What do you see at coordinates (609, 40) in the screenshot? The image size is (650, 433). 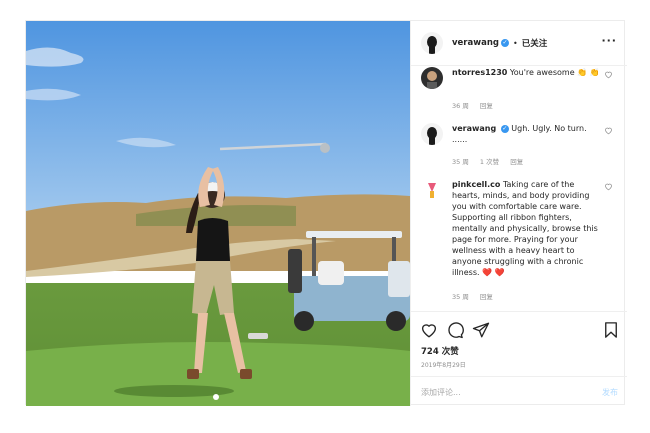 I see `more-icon: ···` at bounding box center [609, 40].